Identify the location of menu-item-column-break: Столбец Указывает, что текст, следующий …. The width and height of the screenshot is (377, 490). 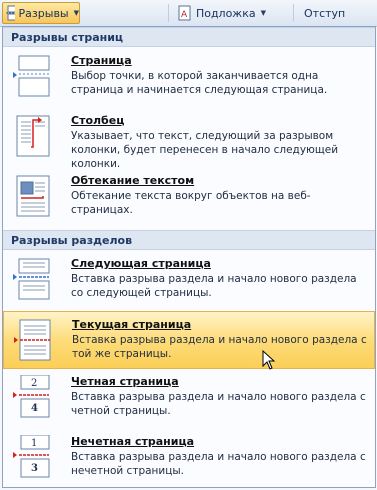
(189, 139).